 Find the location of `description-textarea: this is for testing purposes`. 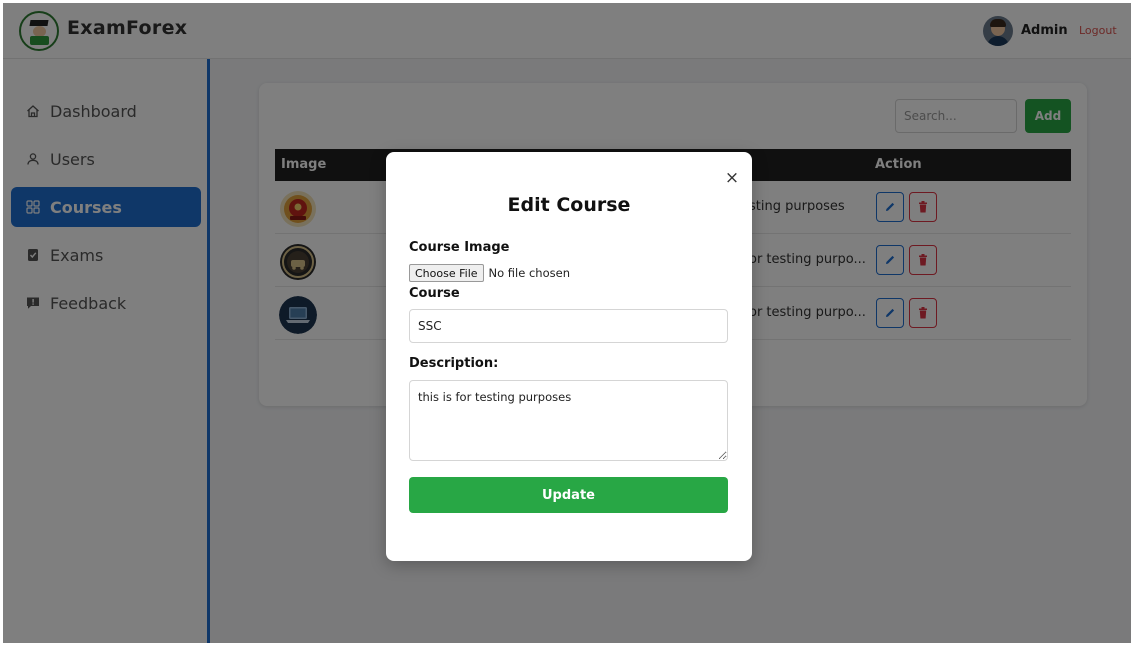

description-textarea: this is for testing purposes is located at coordinates (568, 420).